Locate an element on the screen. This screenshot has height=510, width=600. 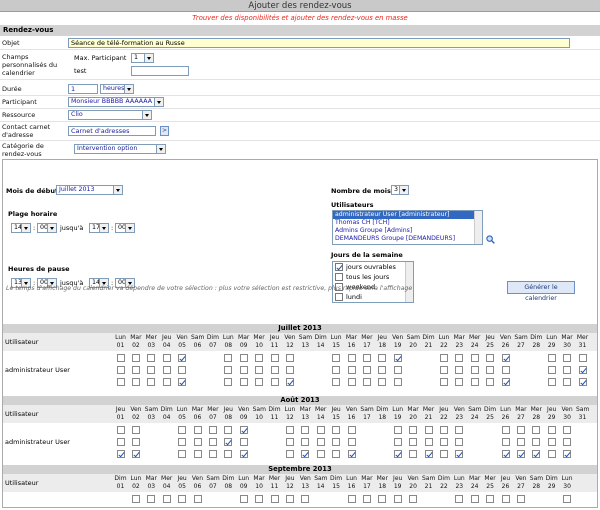
user-option: administrateur User [administrateur] is located at coordinates (407, 215).